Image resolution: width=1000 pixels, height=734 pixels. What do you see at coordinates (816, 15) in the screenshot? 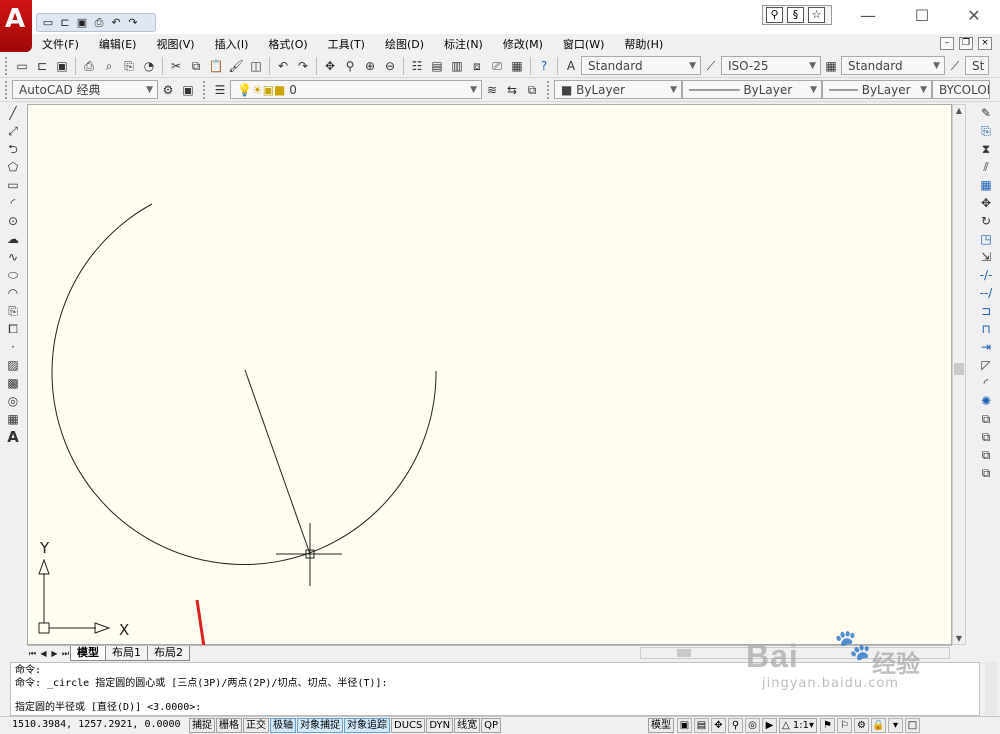
I see `favorites-star-icon: ☆` at bounding box center [816, 15].